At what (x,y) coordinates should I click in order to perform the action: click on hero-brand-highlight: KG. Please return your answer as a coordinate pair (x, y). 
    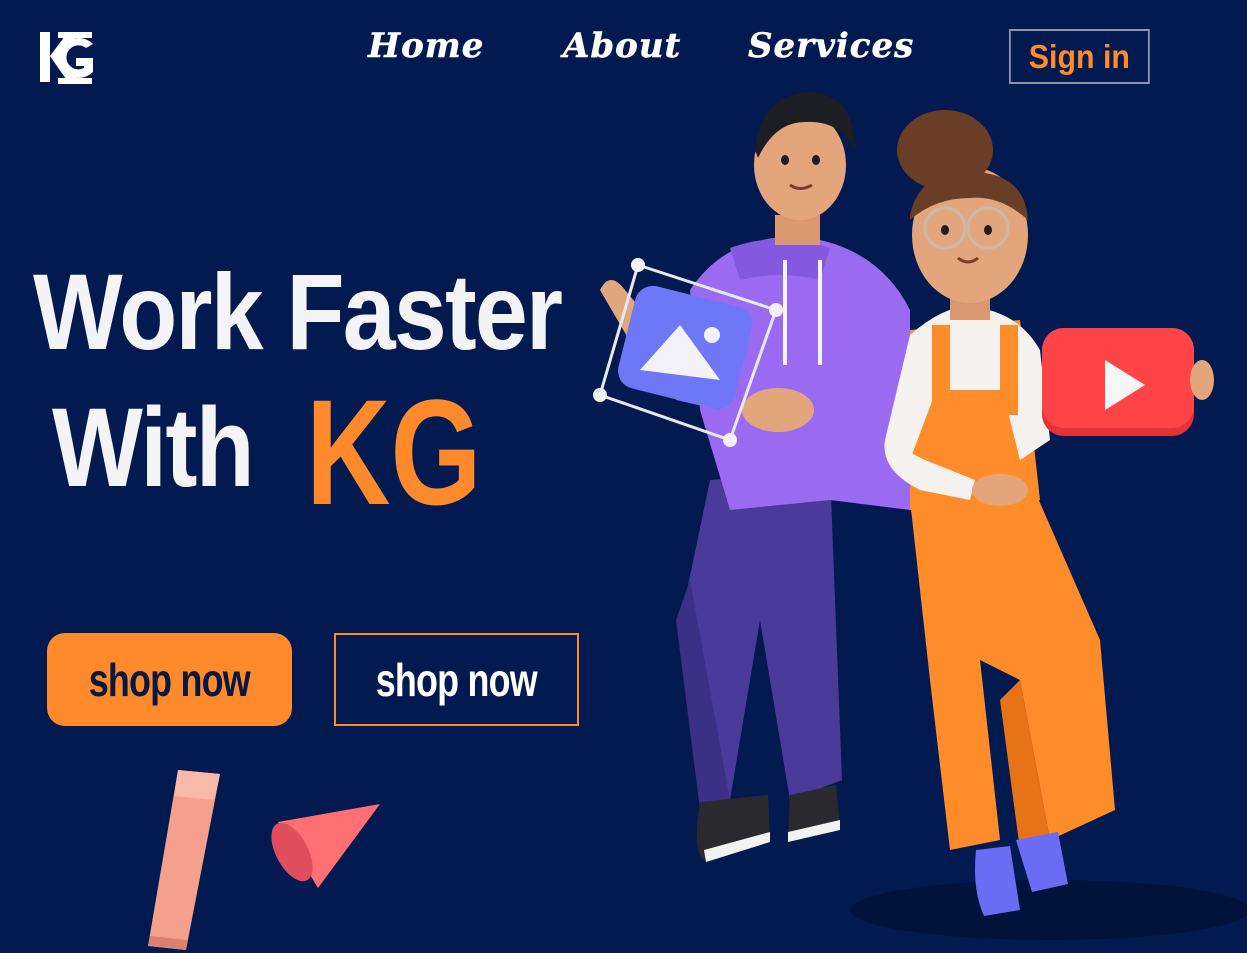
    Looking at the image, I should click on (394, 452).